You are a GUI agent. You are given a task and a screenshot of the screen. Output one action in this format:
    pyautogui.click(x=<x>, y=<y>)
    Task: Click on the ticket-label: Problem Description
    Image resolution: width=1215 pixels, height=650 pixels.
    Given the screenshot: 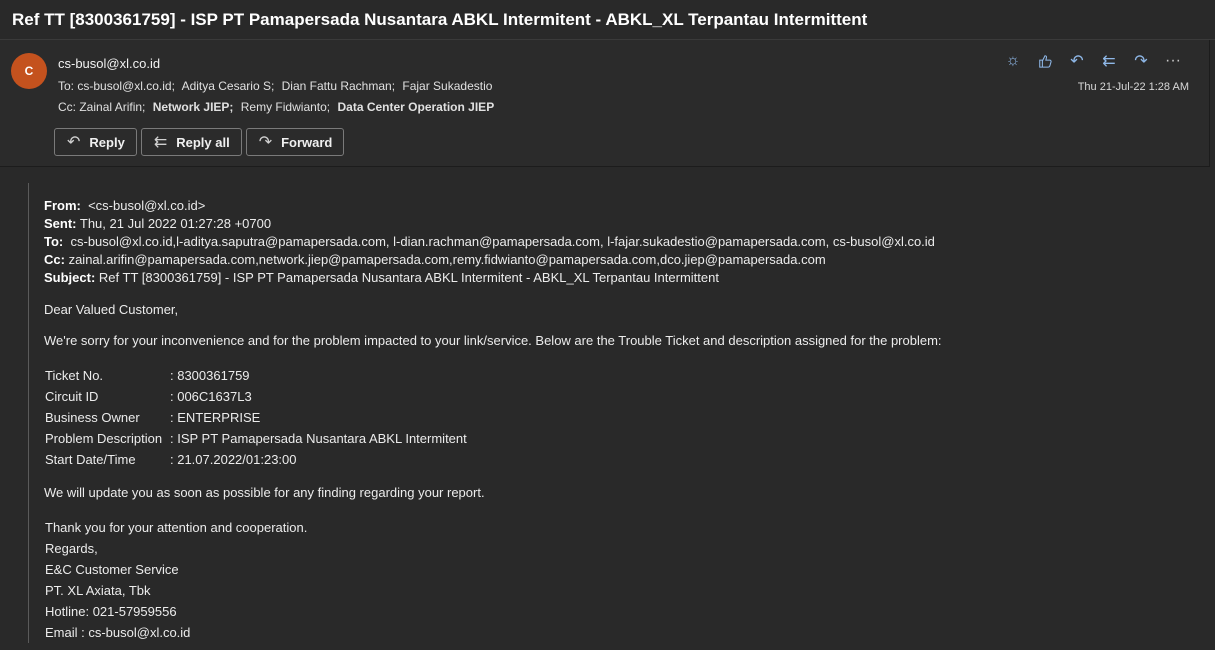 What is the action you would take?
    pyautogui.click(x=104, y=438)
    